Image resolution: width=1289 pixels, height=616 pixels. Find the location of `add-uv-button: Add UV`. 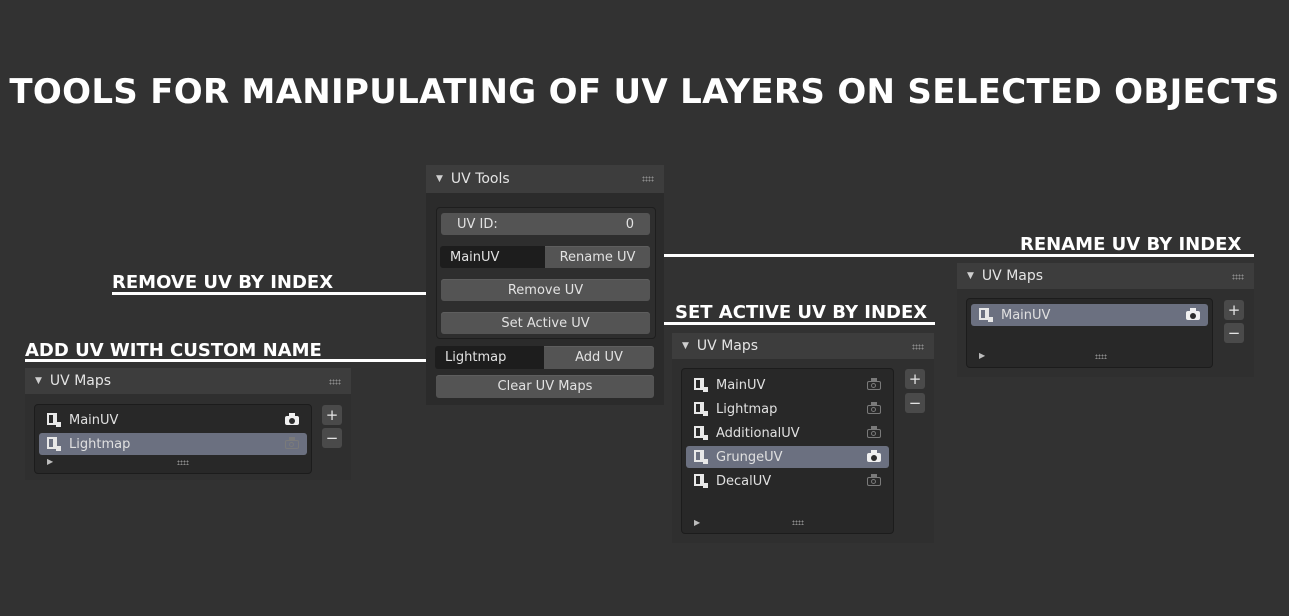

add-uv-button: Add UV is located at coordinates (599, 357).